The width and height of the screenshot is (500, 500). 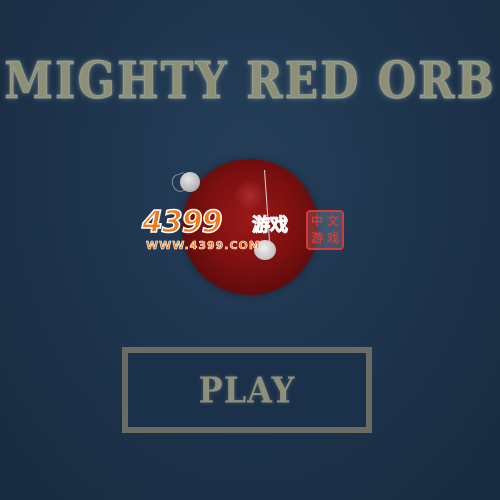 I want to click on stamp-char: 游, so click(x=316, y=238).